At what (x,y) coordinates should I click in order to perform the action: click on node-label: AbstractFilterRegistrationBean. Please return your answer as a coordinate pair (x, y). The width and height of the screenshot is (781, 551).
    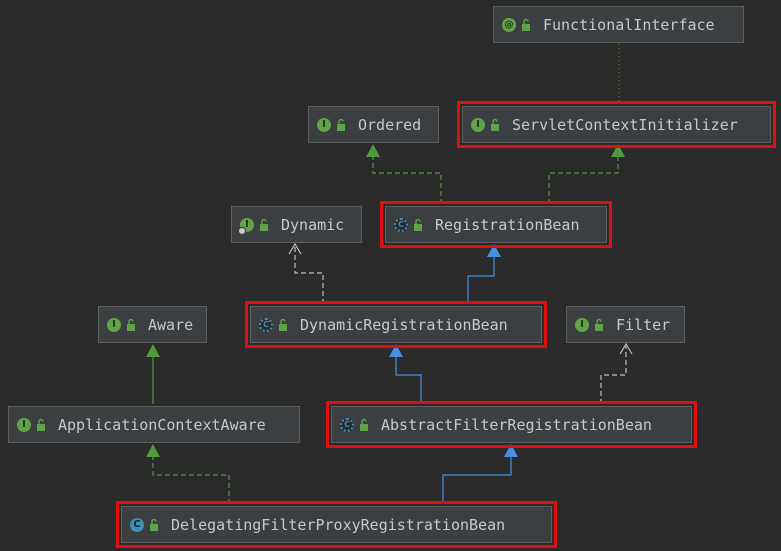
    Looking at the image, I should click on (516, 424).